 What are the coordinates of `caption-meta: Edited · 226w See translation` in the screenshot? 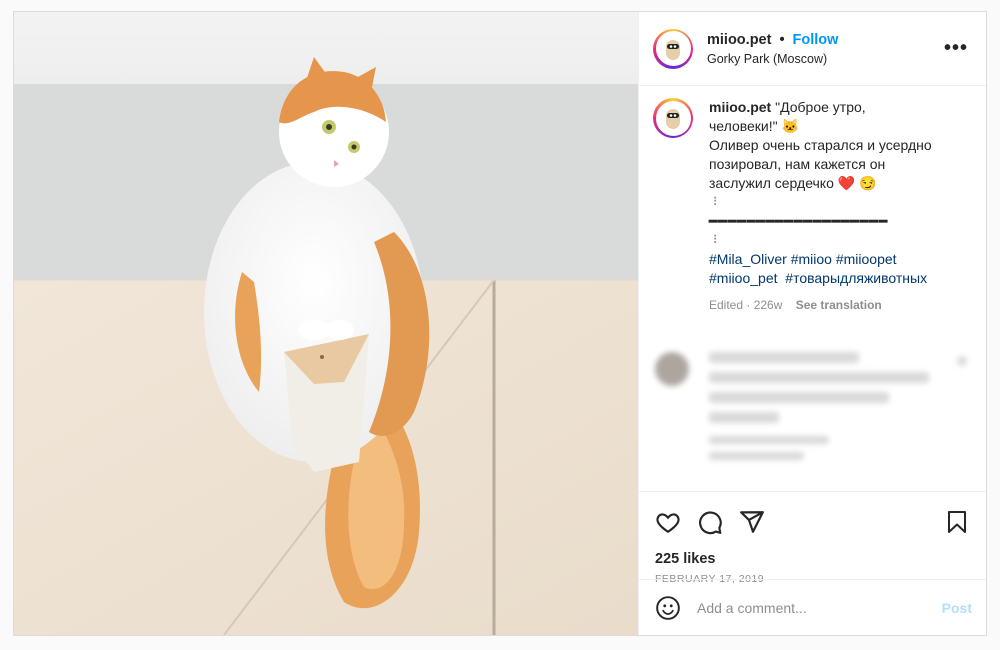 It's located at (795, 305).